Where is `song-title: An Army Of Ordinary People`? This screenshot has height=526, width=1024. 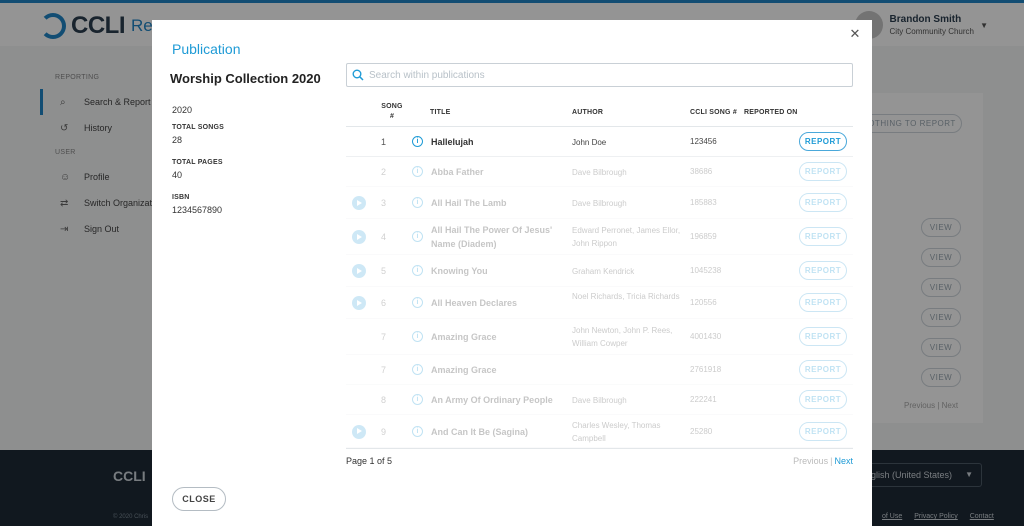 song-title: An Army Of Ordinary People is located at coordinates (492, 400).